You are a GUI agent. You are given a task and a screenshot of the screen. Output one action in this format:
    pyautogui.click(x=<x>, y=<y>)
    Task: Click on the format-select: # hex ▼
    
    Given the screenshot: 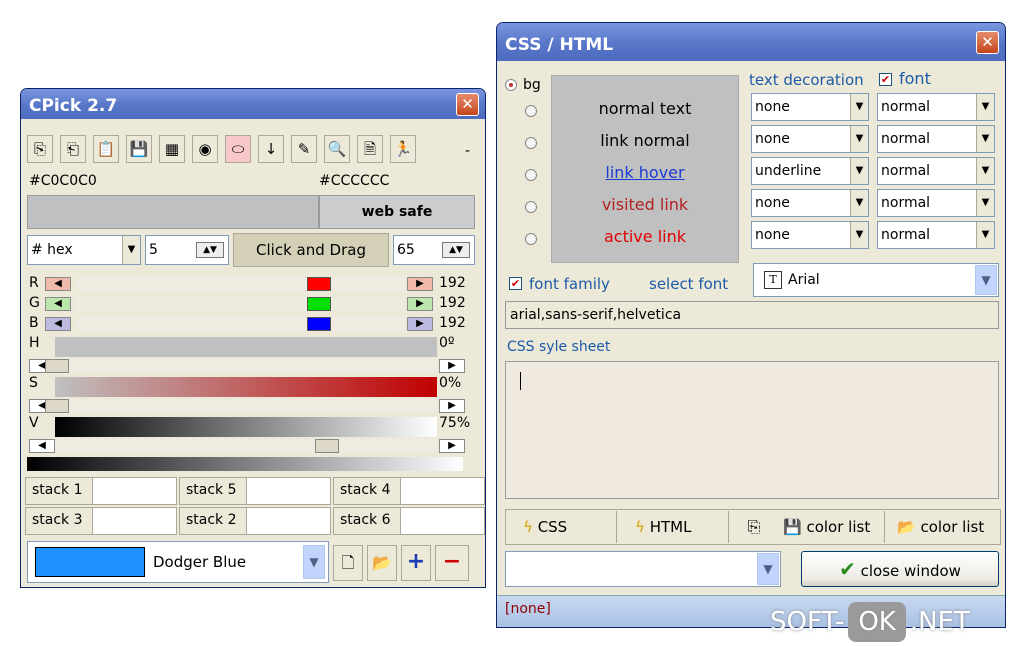 What is the action you would take?
    pyautogui.click(x=84, y=250)
    